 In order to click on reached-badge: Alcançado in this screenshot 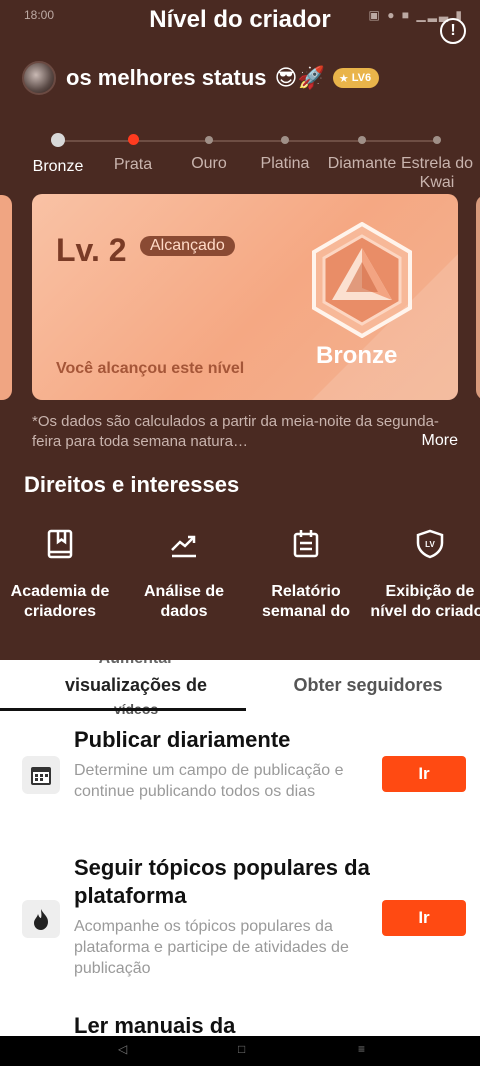, I will do `click(187, 246)`.